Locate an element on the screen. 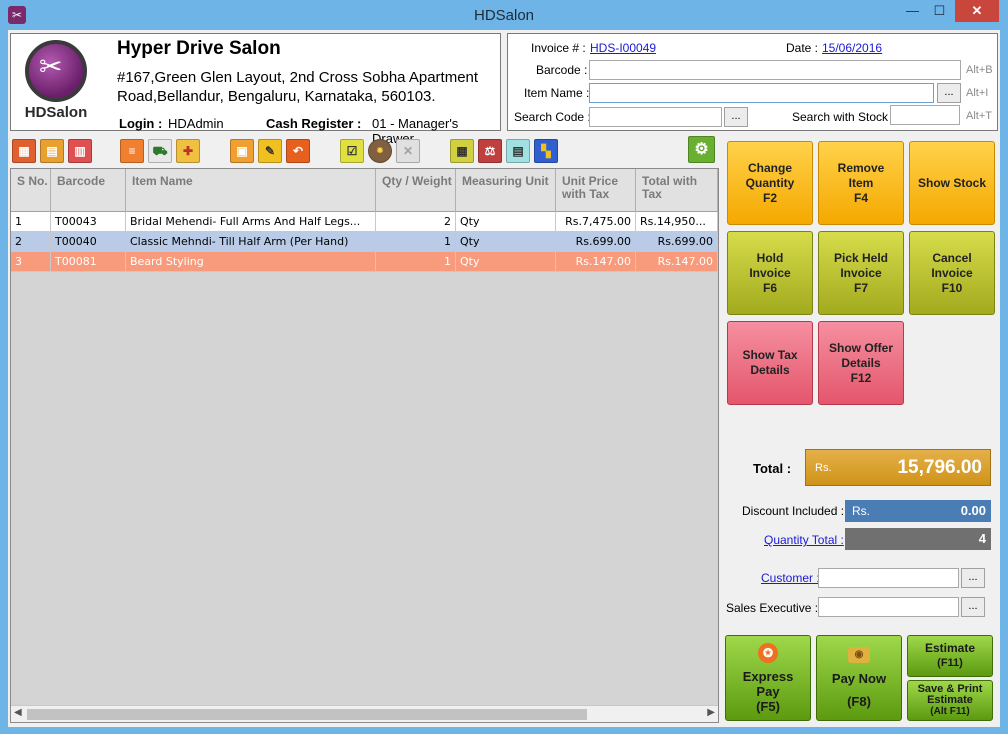  calculator2-icon: ▤ is located at coordinates (518, 151).